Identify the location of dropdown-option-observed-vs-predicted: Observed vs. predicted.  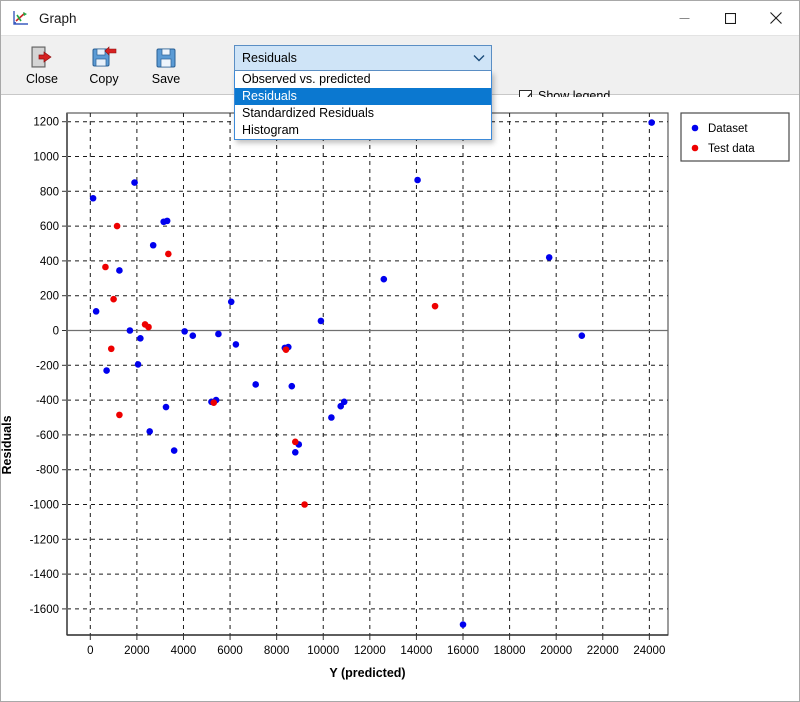
(363, 79).